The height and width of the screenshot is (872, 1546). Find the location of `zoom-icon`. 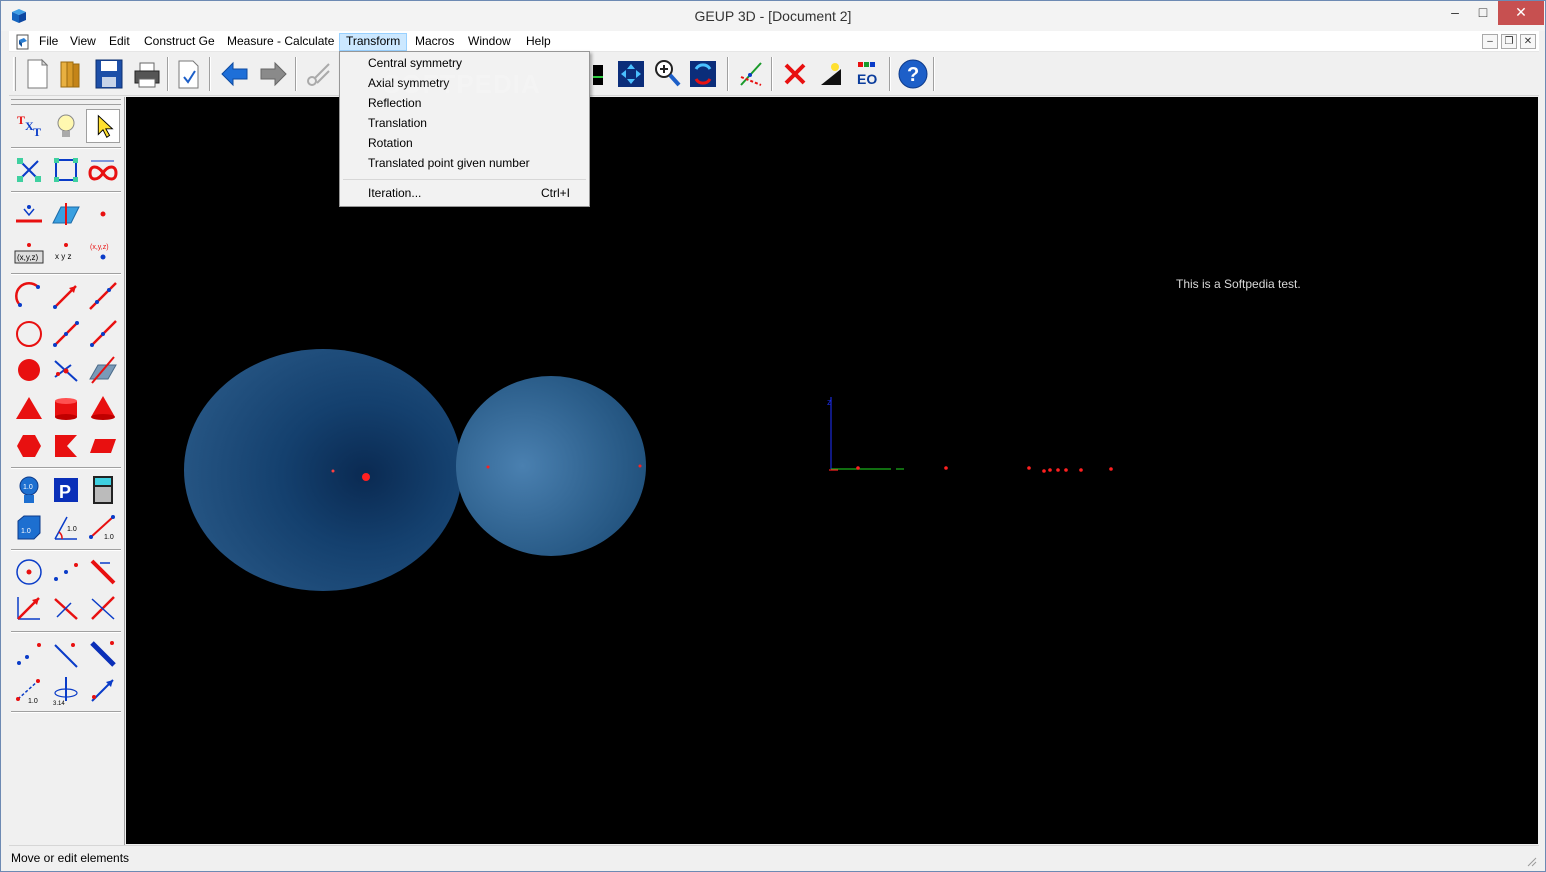

zoom-icon is located at coordinates (667, 74).